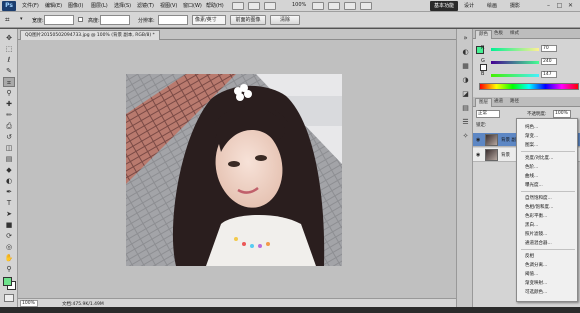 The image size is (580, 313). What do you see at coordinates (9, 236) in the screenshot?
I see `3d-rotate-tool-icon: ⟳` at bounding box center [9, 236].